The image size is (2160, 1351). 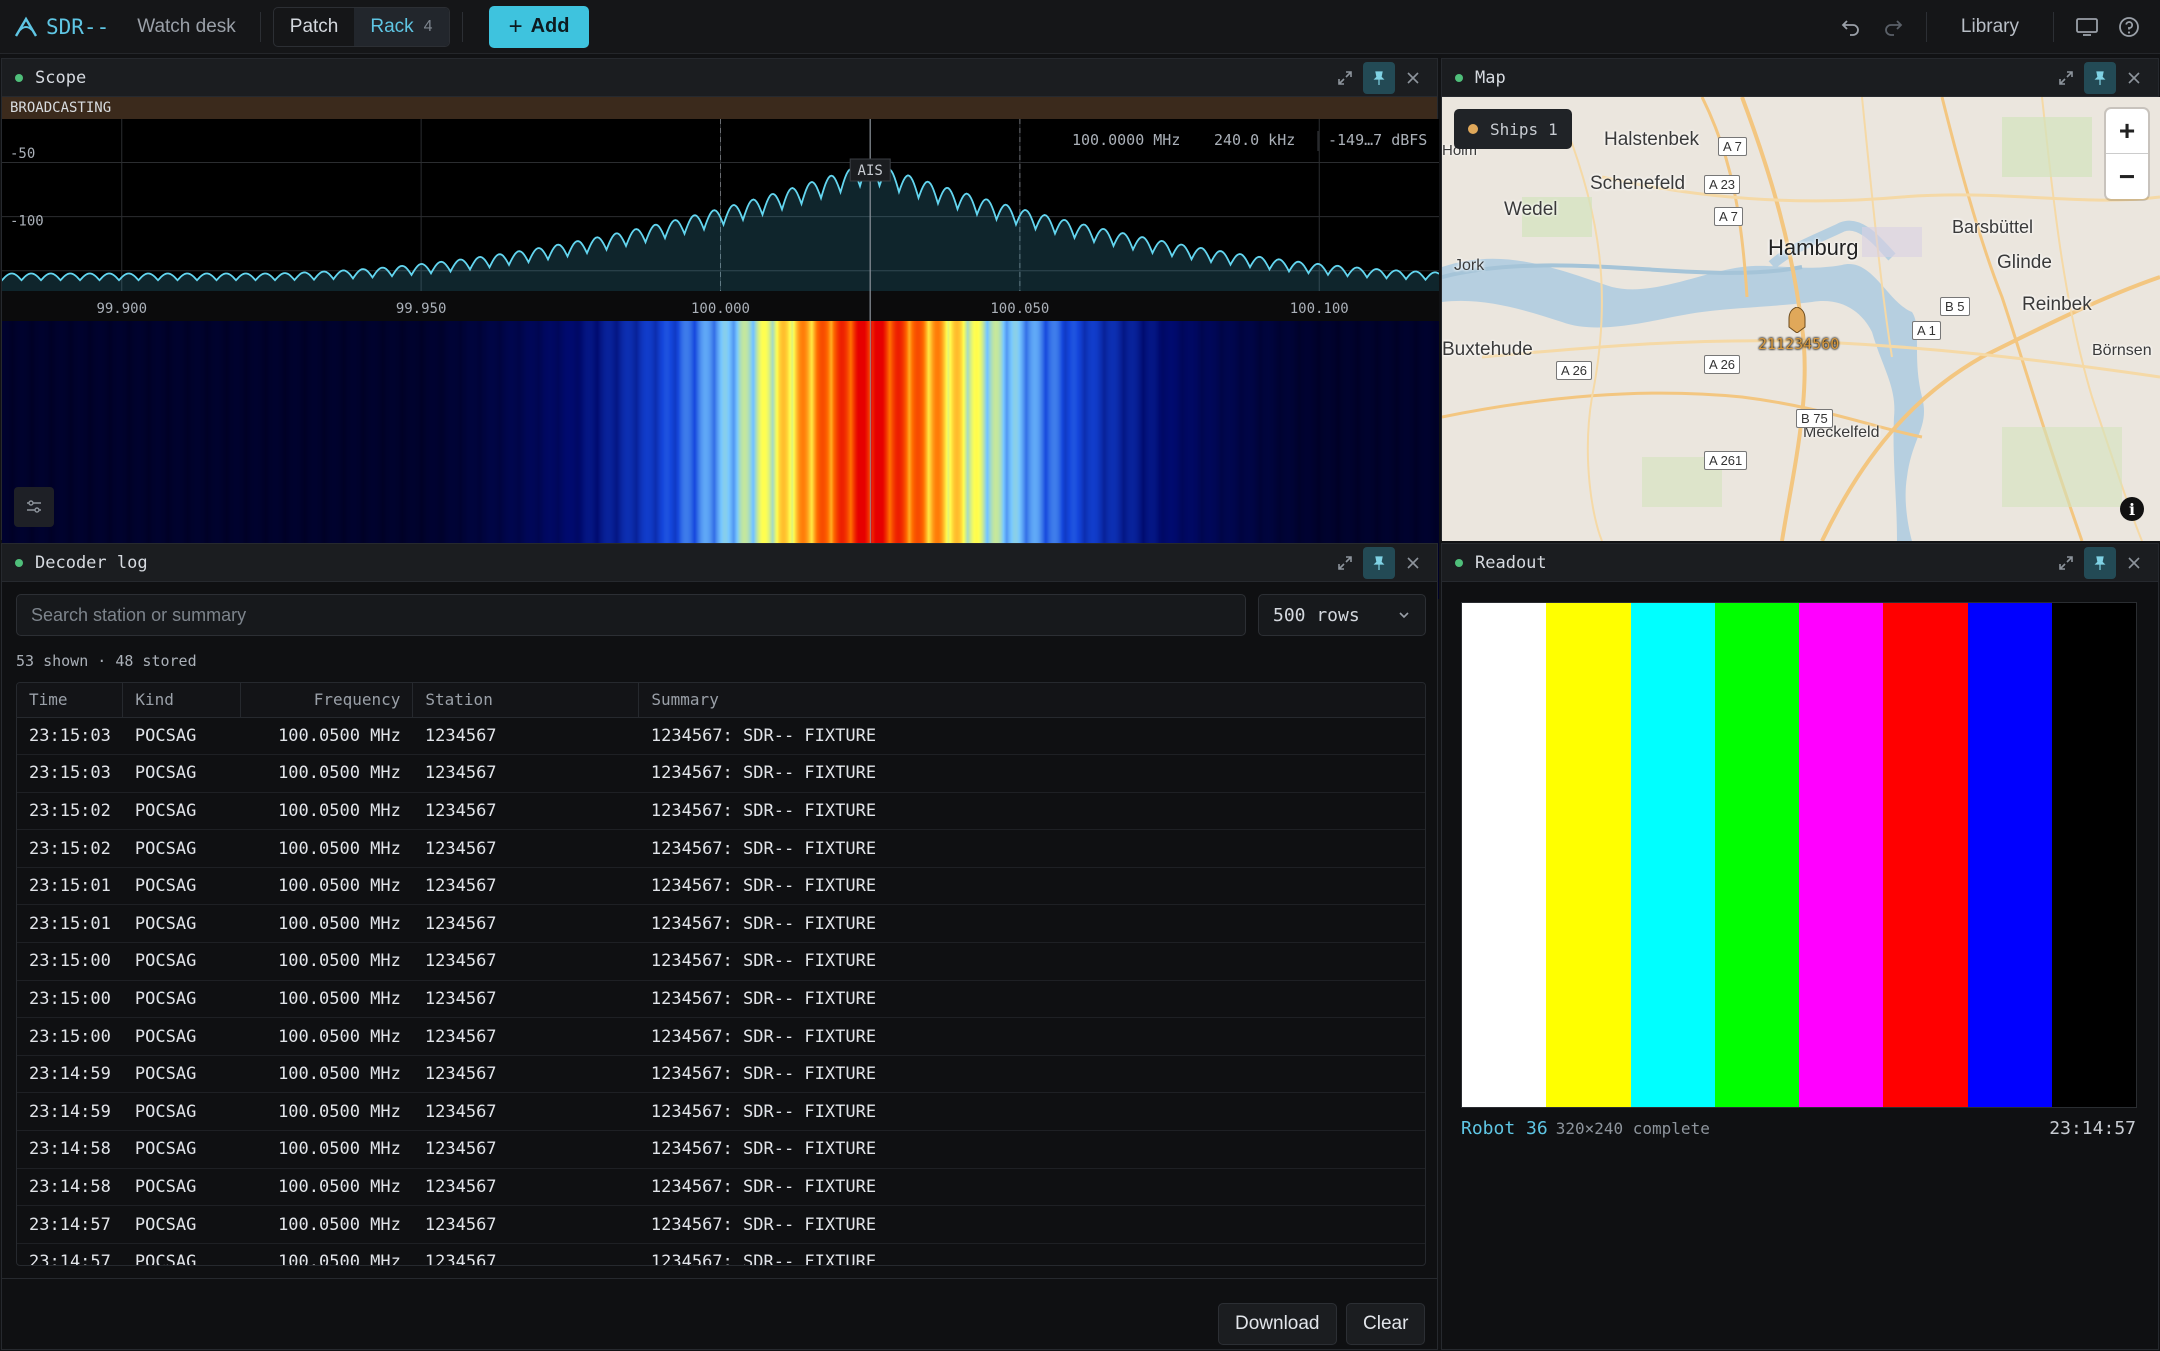 What do you see at coordinates (1490, 77) in the screenshot?
I see `map-title: Map` at bounding box center [1490, 77].